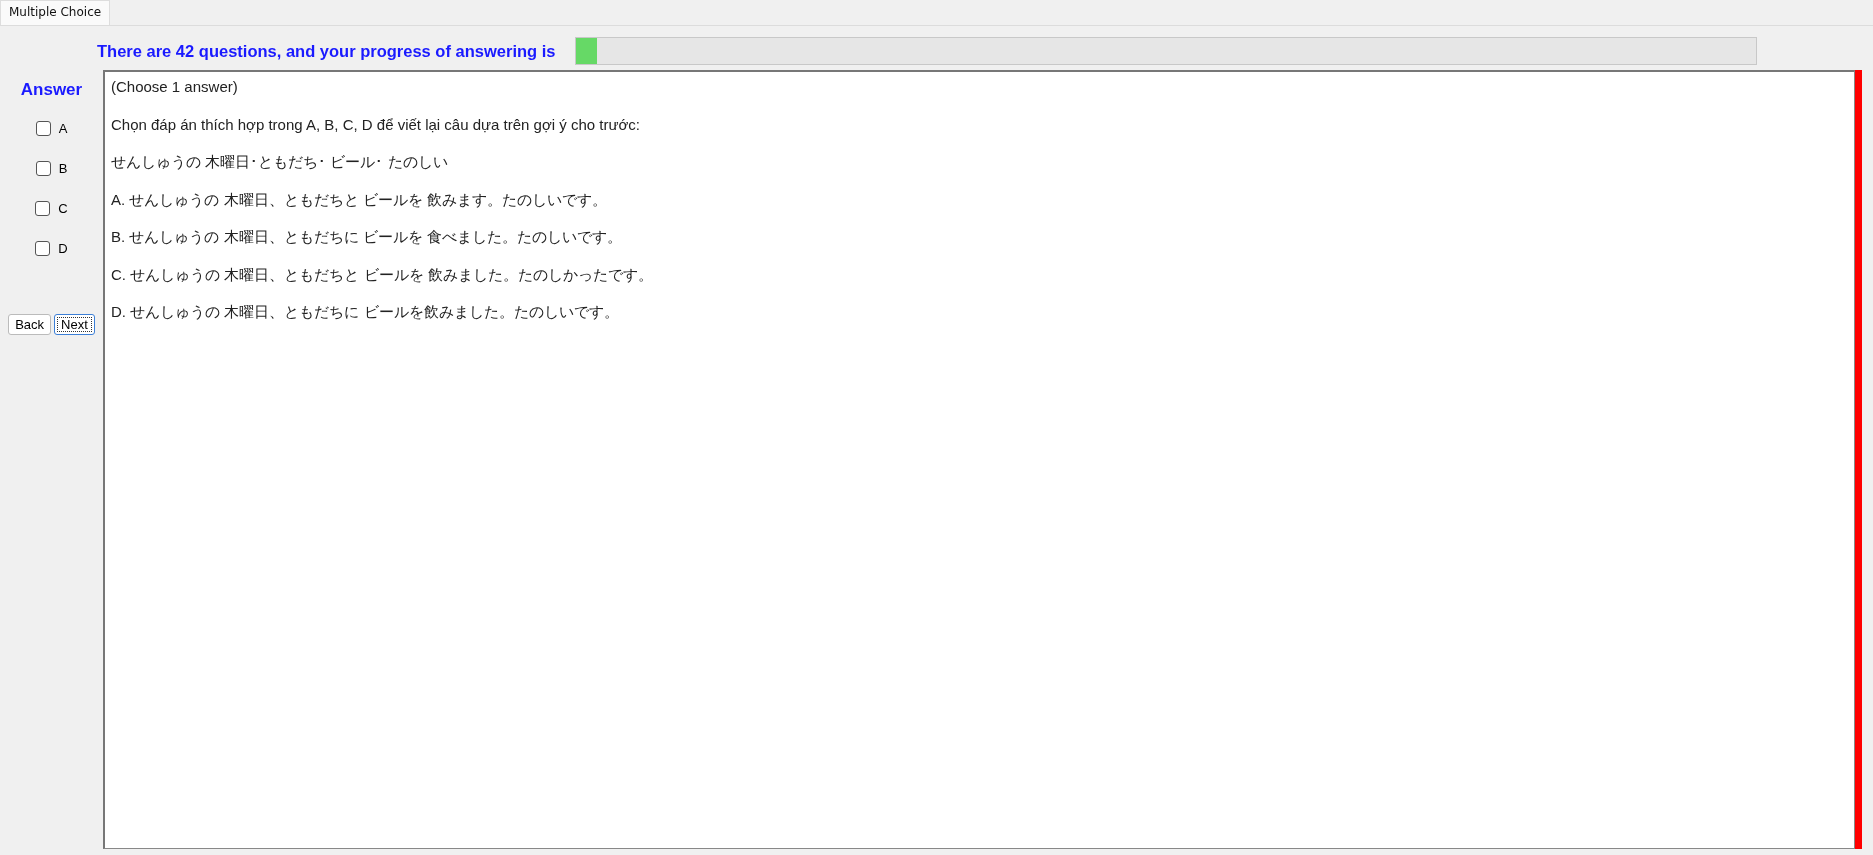 The height and width of the screenshot is (855, 1873). Describe the element at coordinates (51, 90) in the screenshot. I see `answer-heading: Answer` at that location.